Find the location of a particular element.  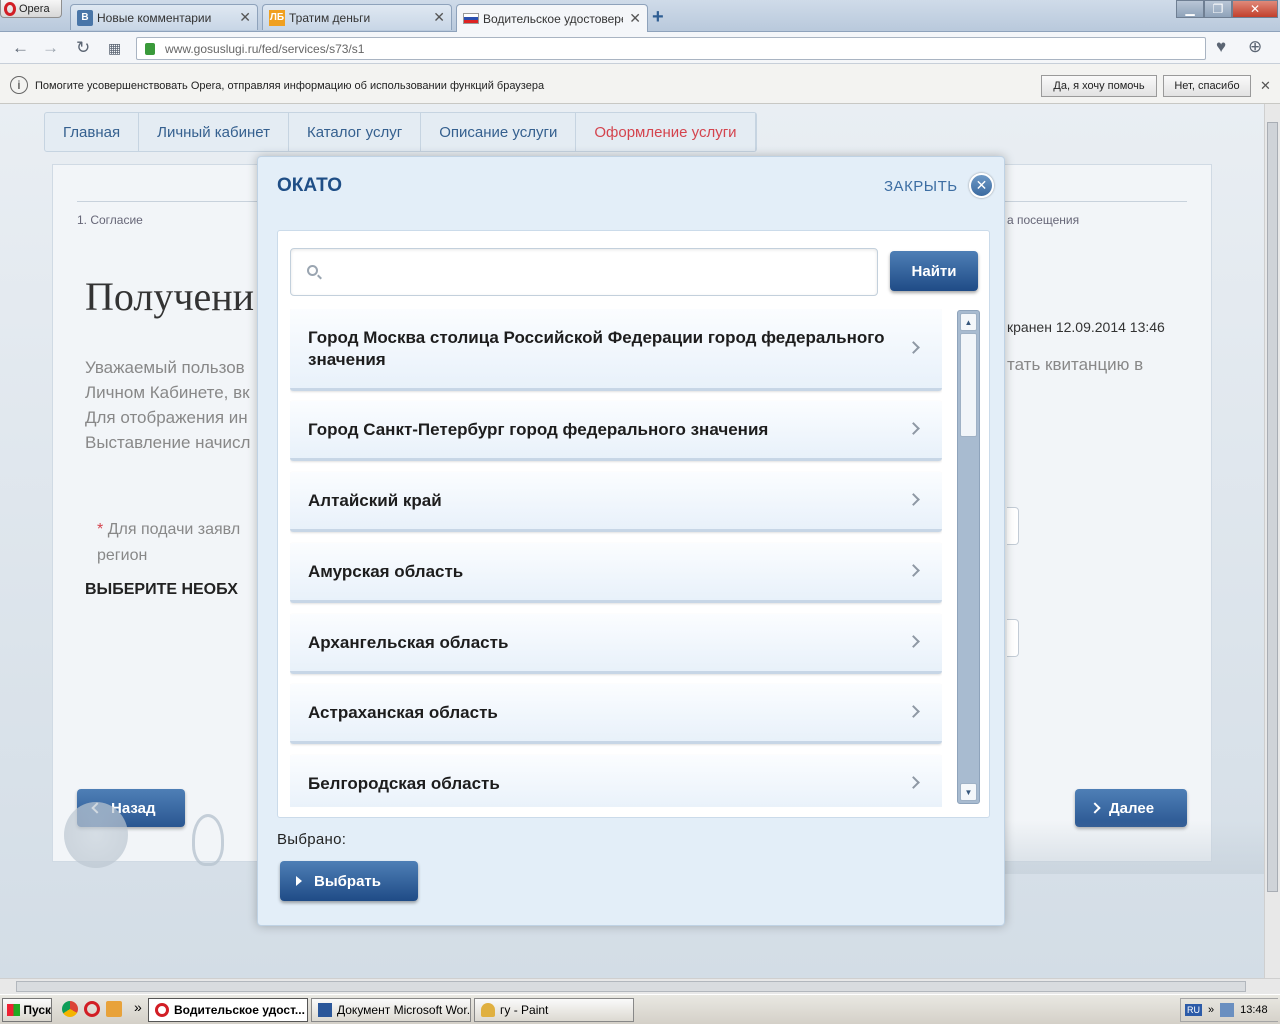

downloads-icon: ⊕ is located at coordinates (1255, 47).